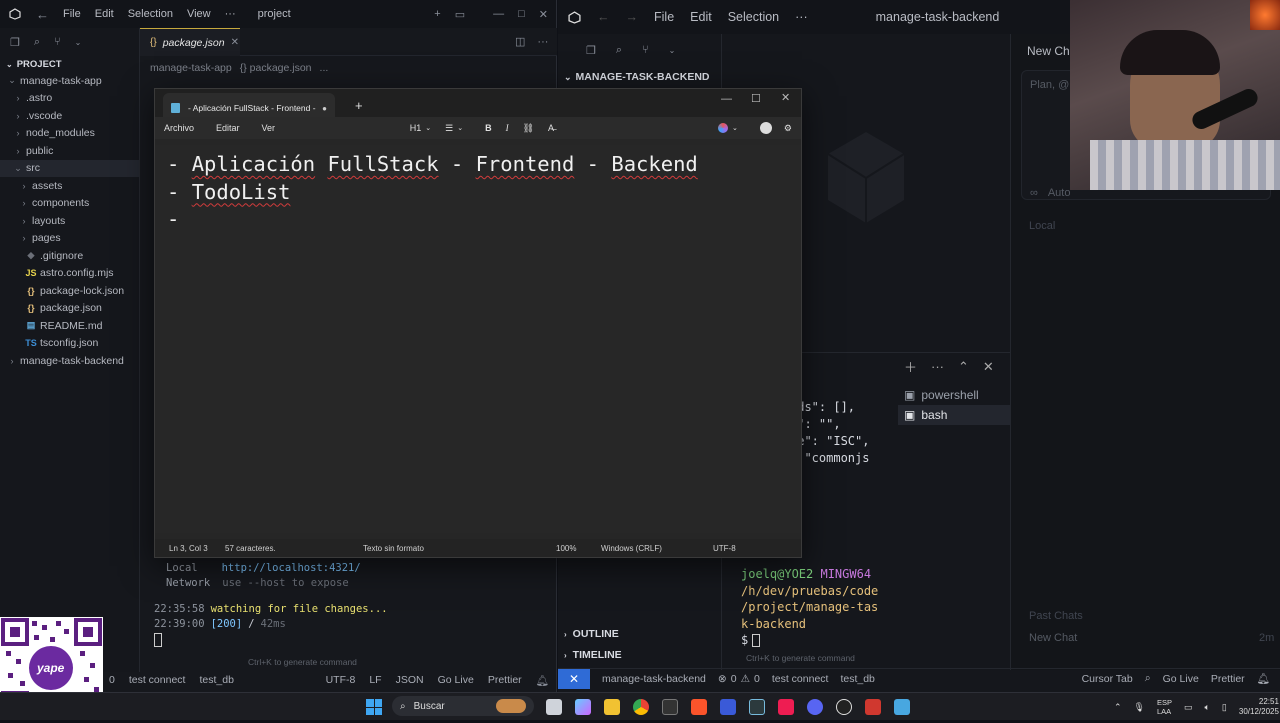 The image size is (1280, 723). I want to click on close-panel-icon: ✕, so click(988, 367).